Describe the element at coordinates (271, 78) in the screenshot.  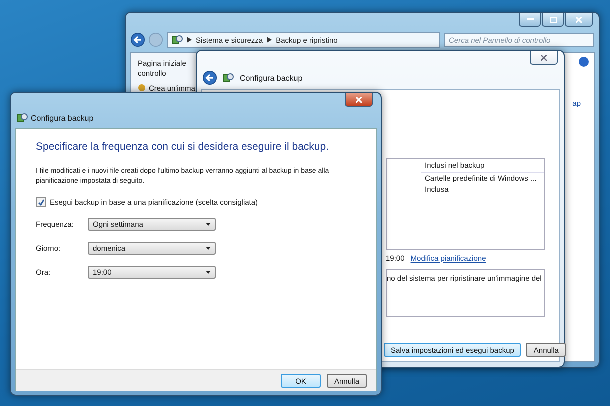
I see `wizard-title: Configura backup` at that location.